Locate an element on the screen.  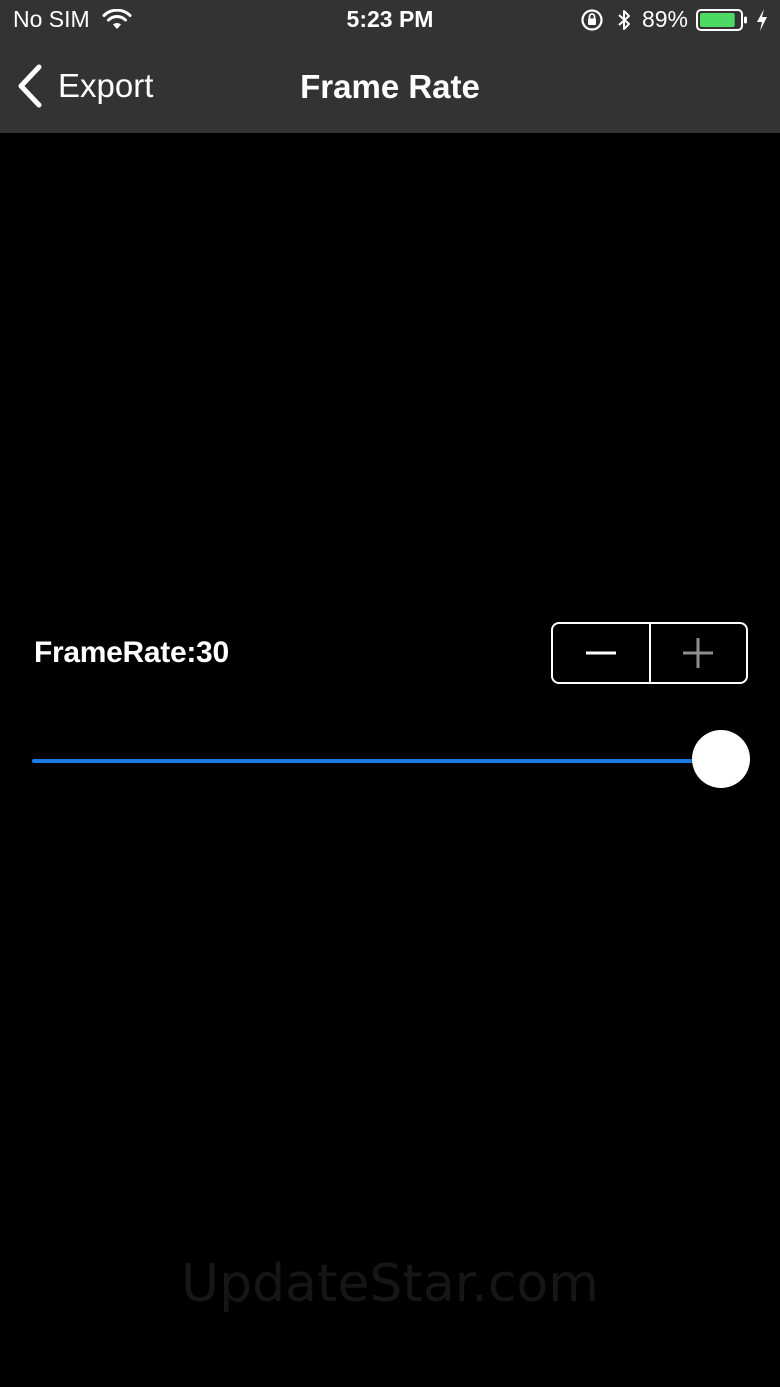
slider-thumb is located at coordinates (721, 759).